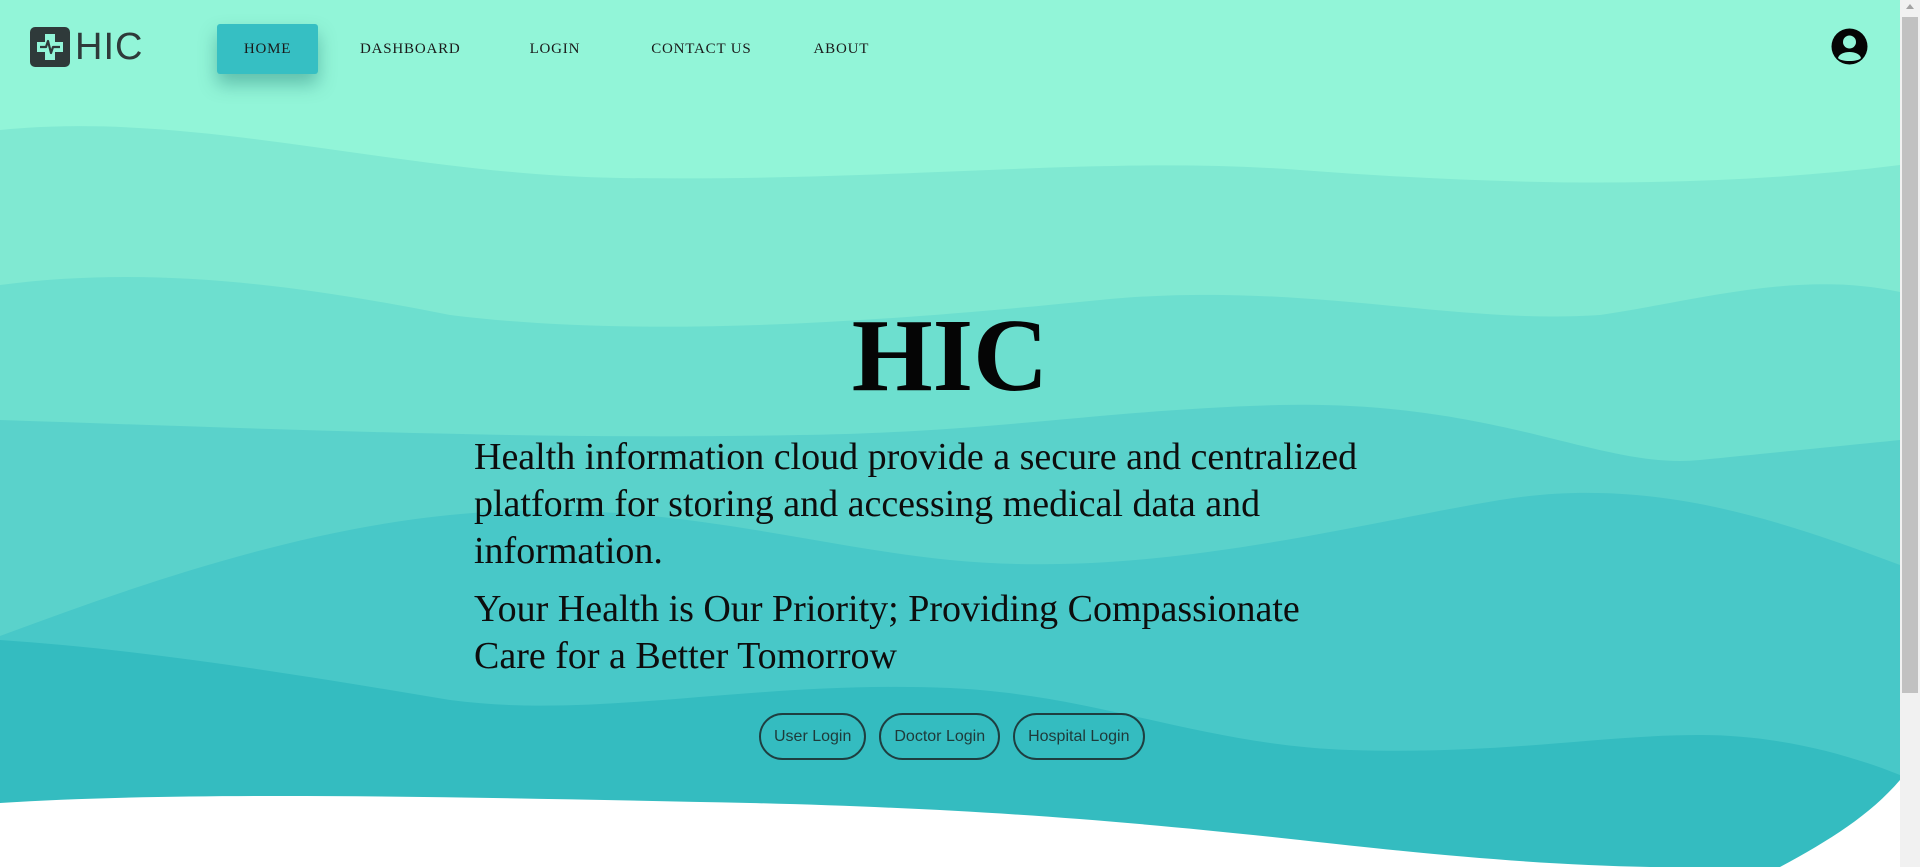 Image resolution: width=1920 pixels, height=867 pixels. What do you see at coordinates (555, 49) in the screenshot?
I see `nav-login: LOGIN` at bounding box center [555, 49].